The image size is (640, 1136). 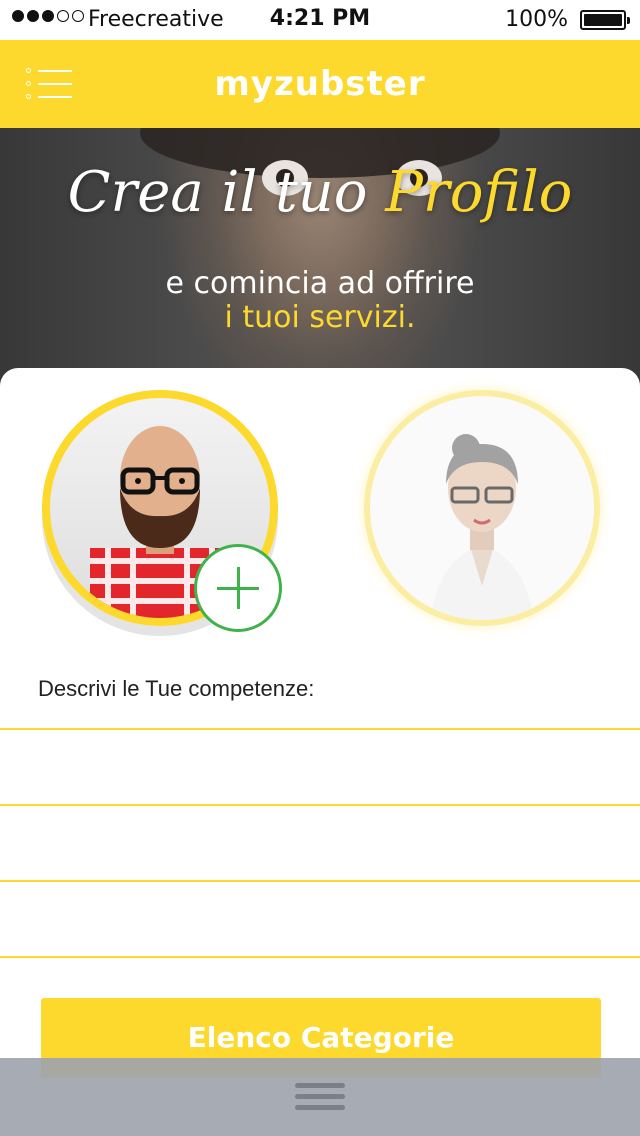 I want to click on drawer-handle-icon, so click(x=320, y=1085).